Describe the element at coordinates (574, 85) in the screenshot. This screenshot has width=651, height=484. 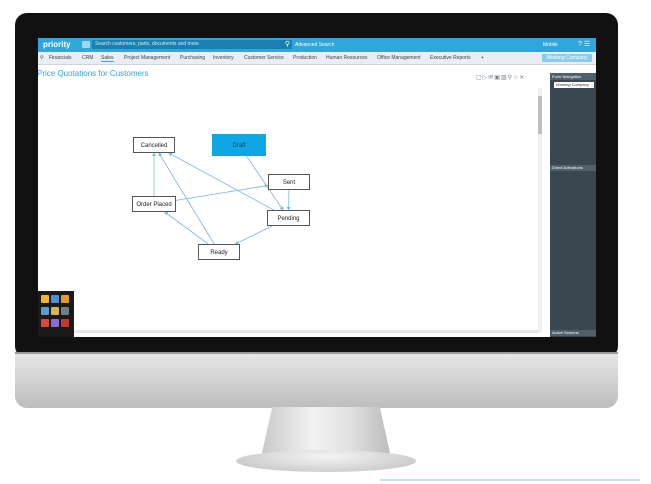
I see `working-company-item: Working Company` at that location.